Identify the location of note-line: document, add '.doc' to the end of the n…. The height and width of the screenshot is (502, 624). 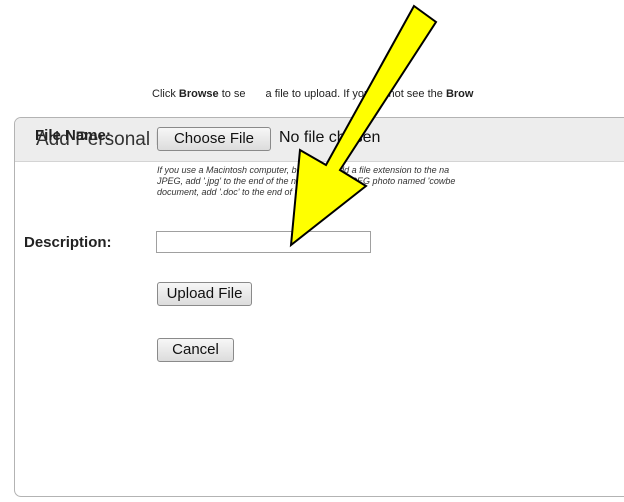
(246, 192).